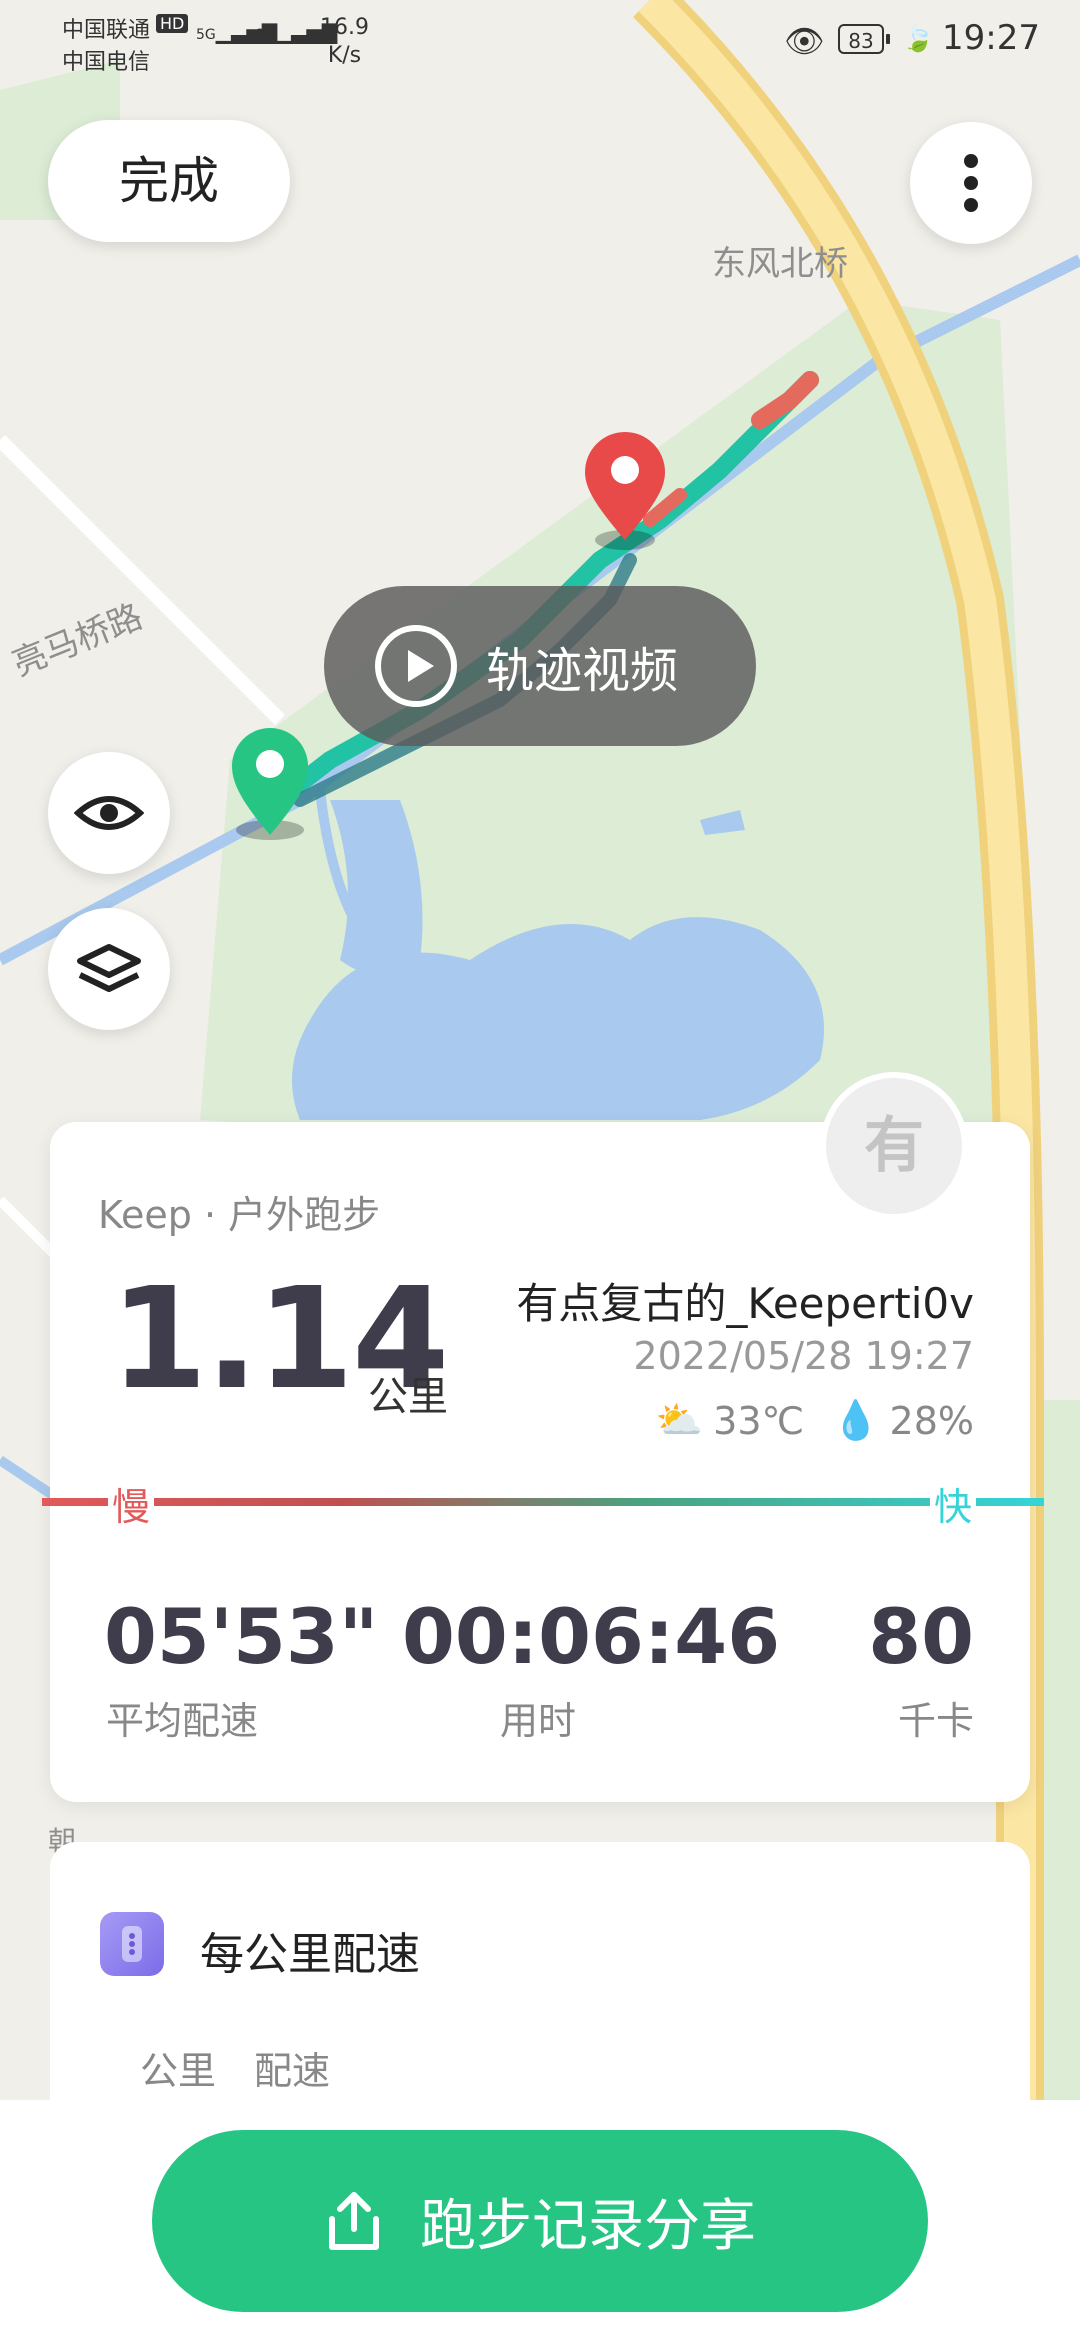  Describe the element at coordinates (106, 62) in the screenshot. I see `carrier-2: 中国电信` at that location.